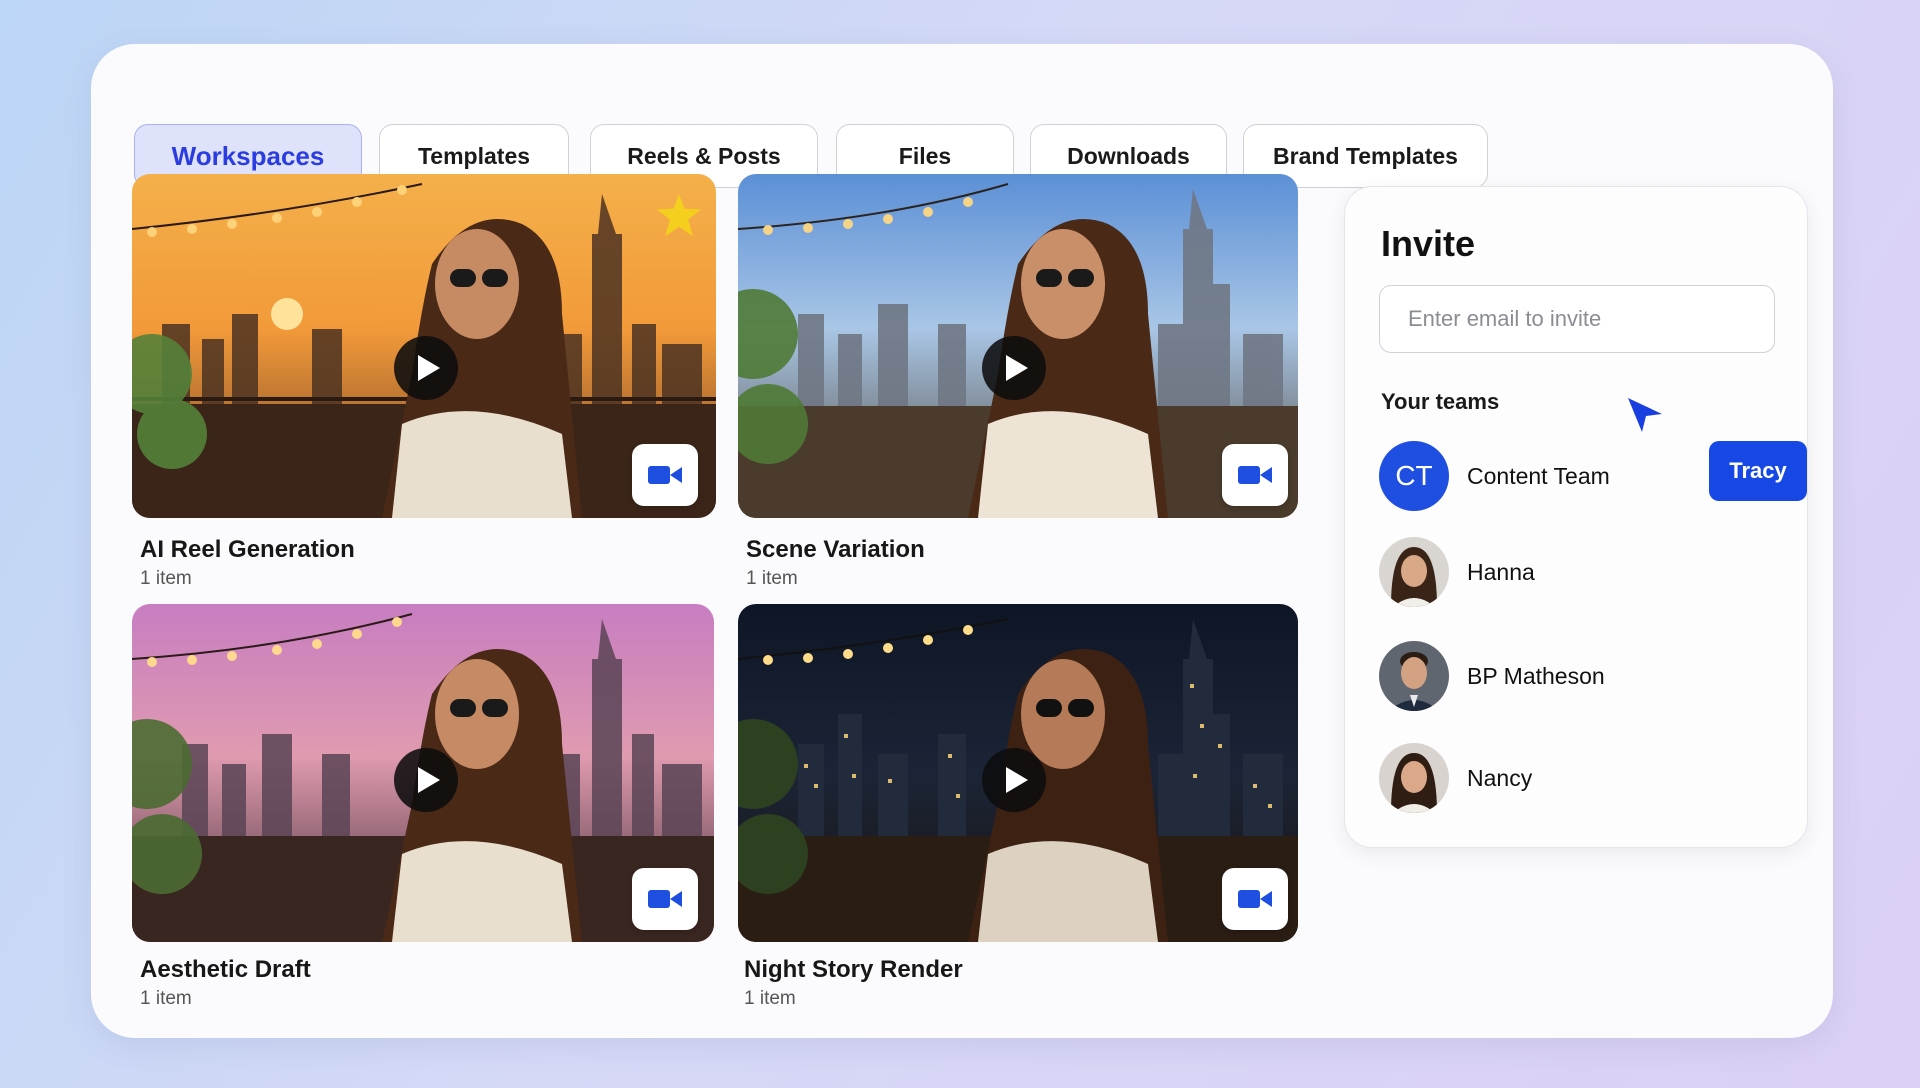 This screenshot has height=1088, width=1920. Describe the element at coordinates (1414, 476) in the screenshot. I see `team-avatar: CT` at that location.